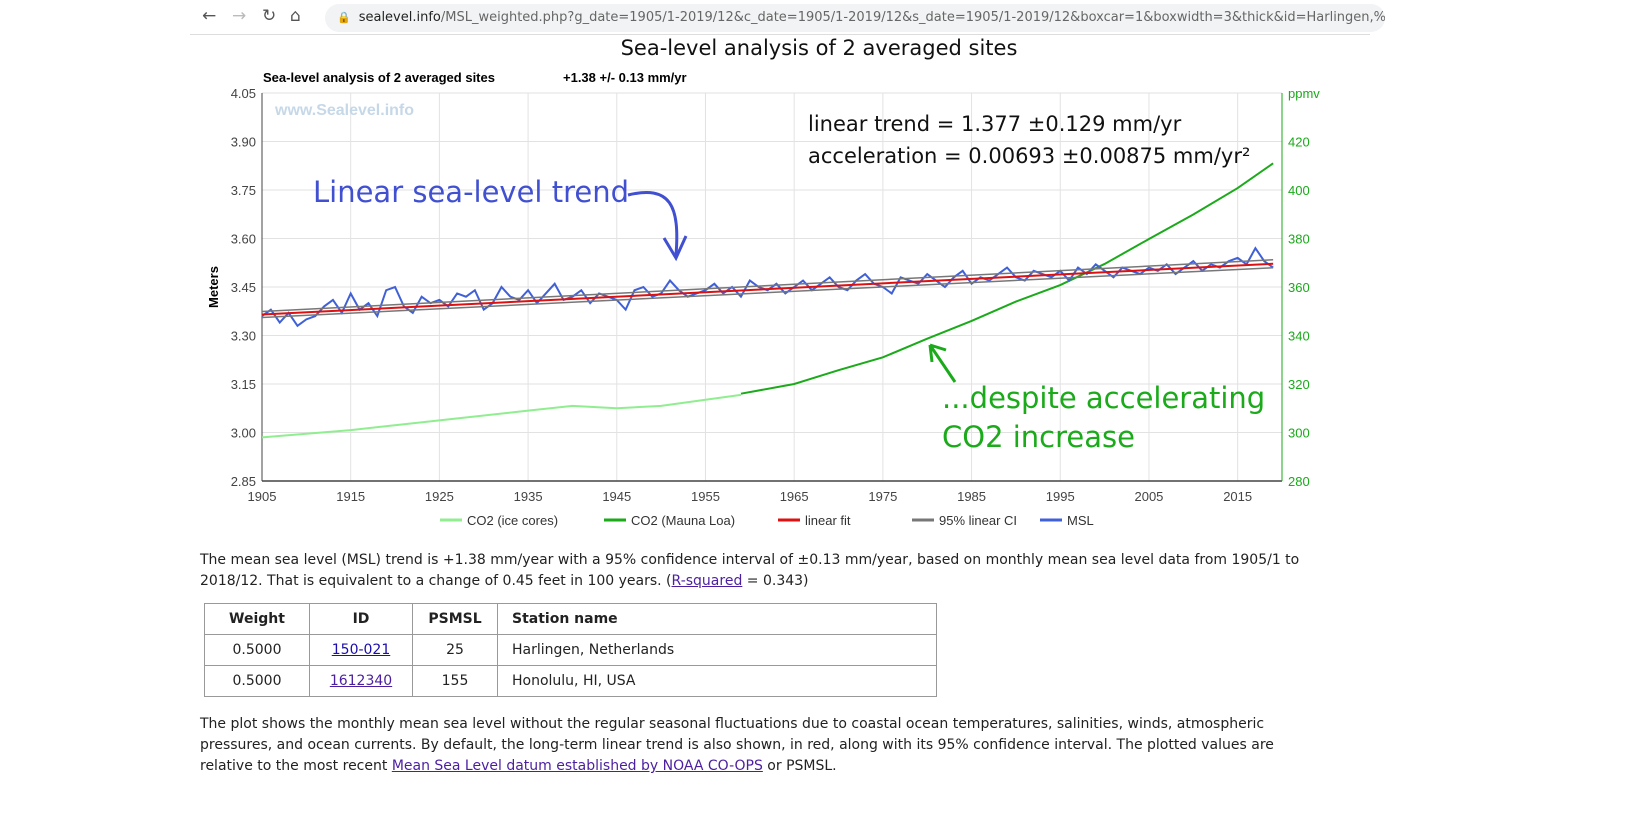 This screenshot has height=819, width=1638. Describe the element at coordinates (243, 142) in the screenshot. I see `y-tick-label: 3.90` at that location.